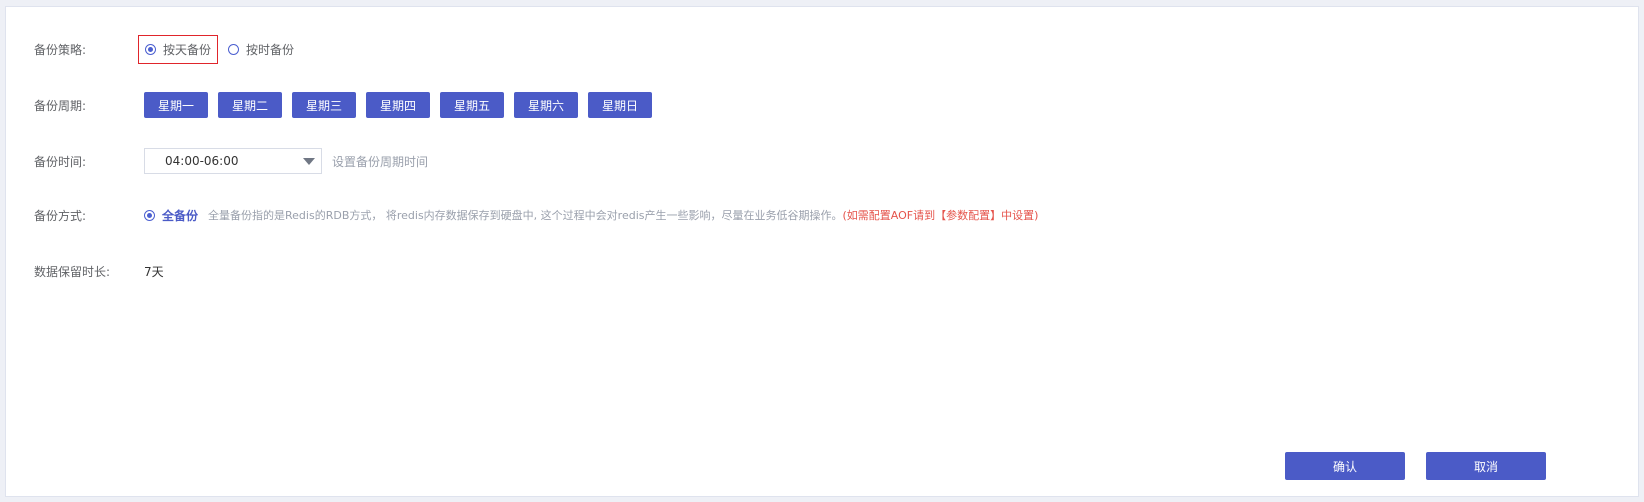  I want to click on cancel-button: 取消, so click(1486, 466).